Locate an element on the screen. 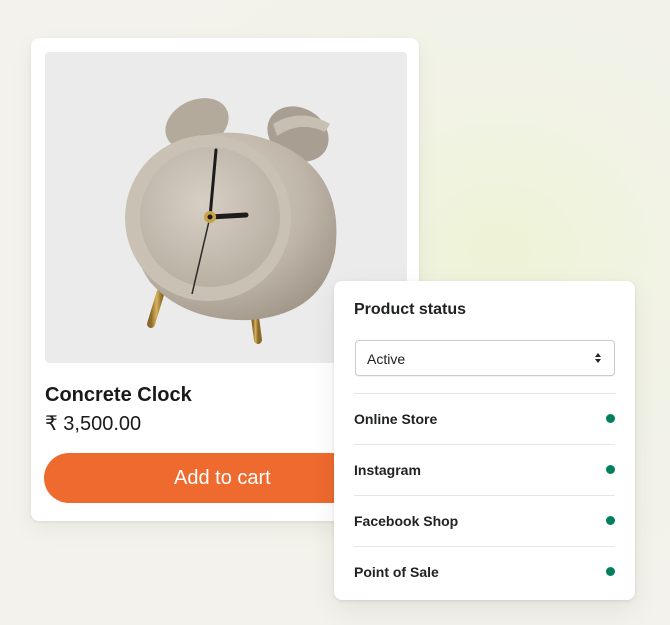 This screenshot has height=625, width=670. channel-row-online-store: Online Store is located at coordinates (484, 418).